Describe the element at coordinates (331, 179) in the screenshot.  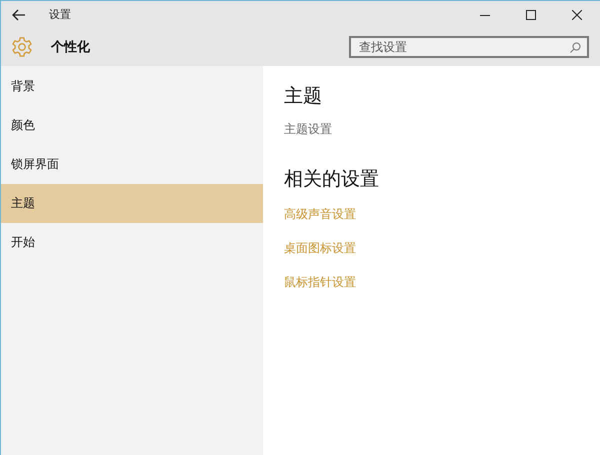
I see `section-heading: 相关的设置` at that location.